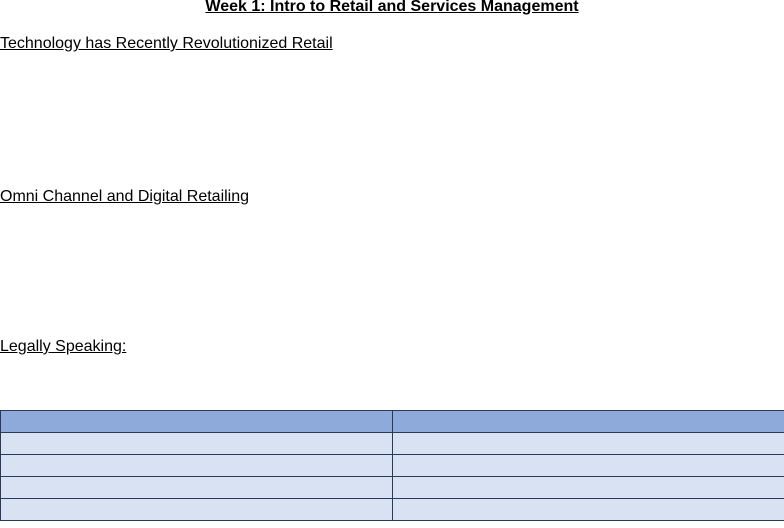 Image resolution: width=784 pixels, height=528 pixels. I want to click on table-header-row, so click(392, 421).